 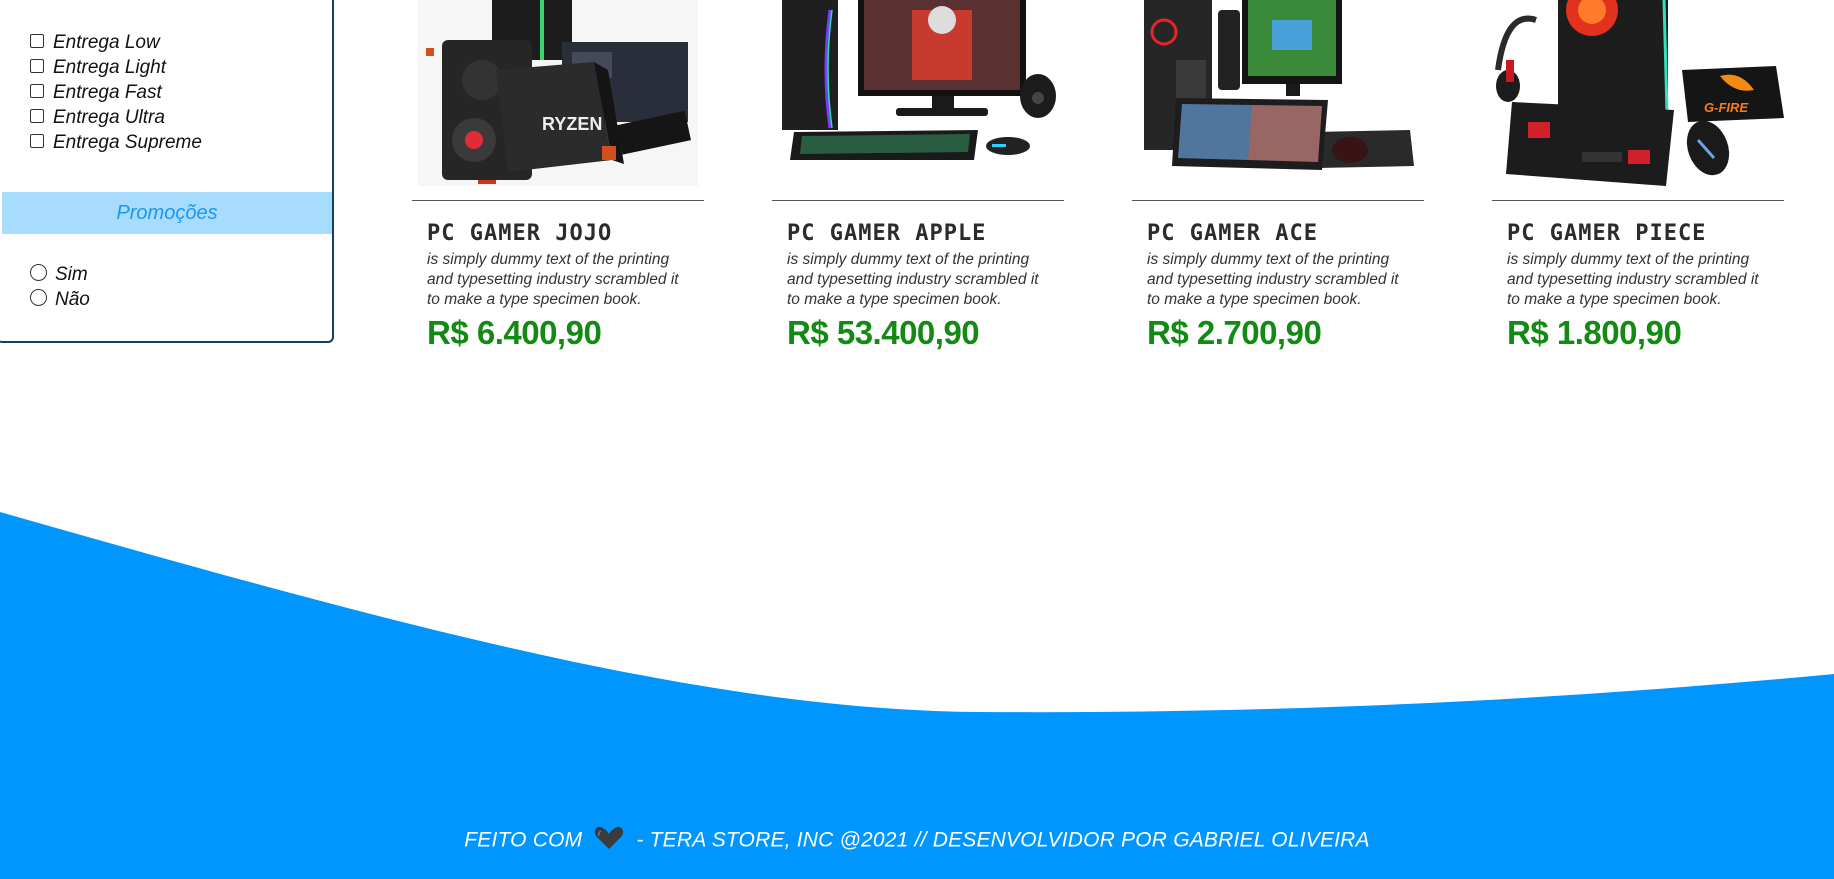 What do you see at coordinates (1638, 233) in the screenshot?
I see `product-name: PC GAMER PIECE` at bounding box center [1638, 233].